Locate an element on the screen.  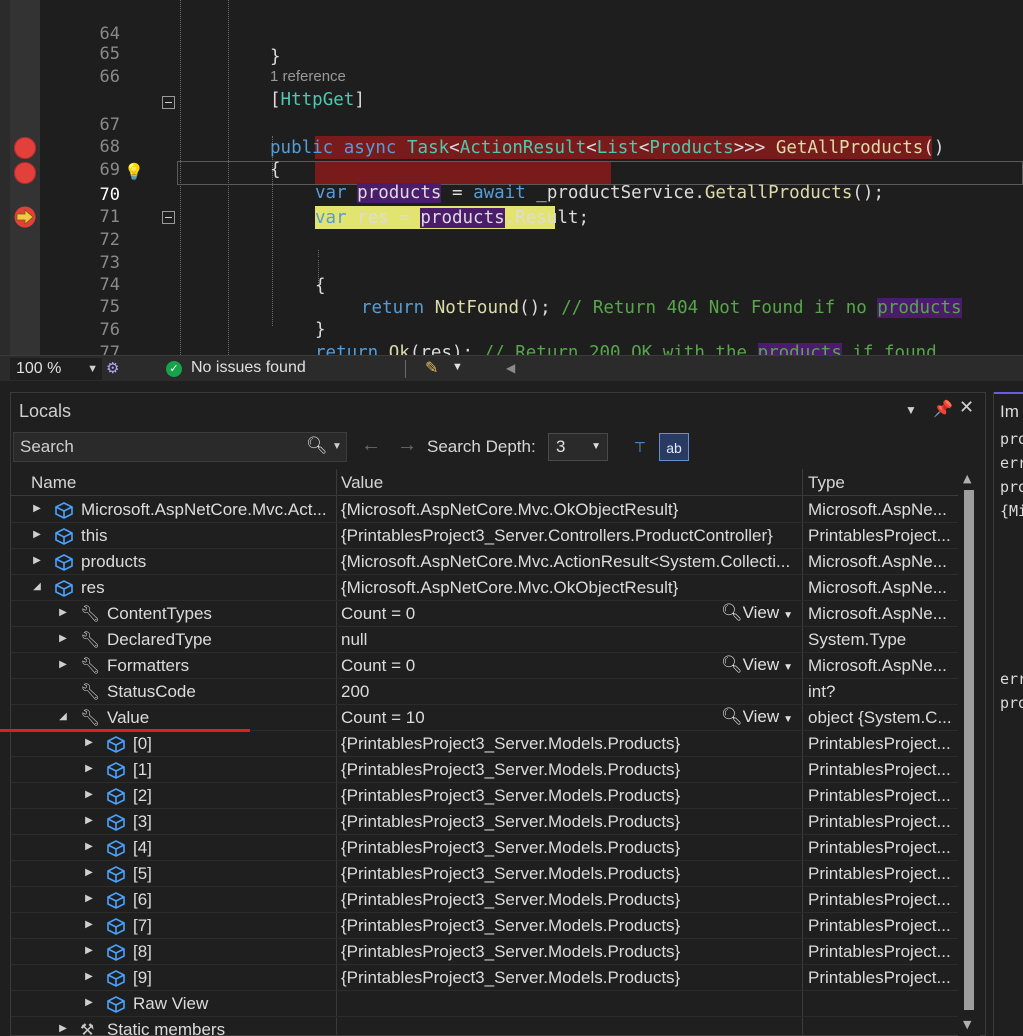
search-depth-label: Search Depth: is located at coordinates (481, 446).